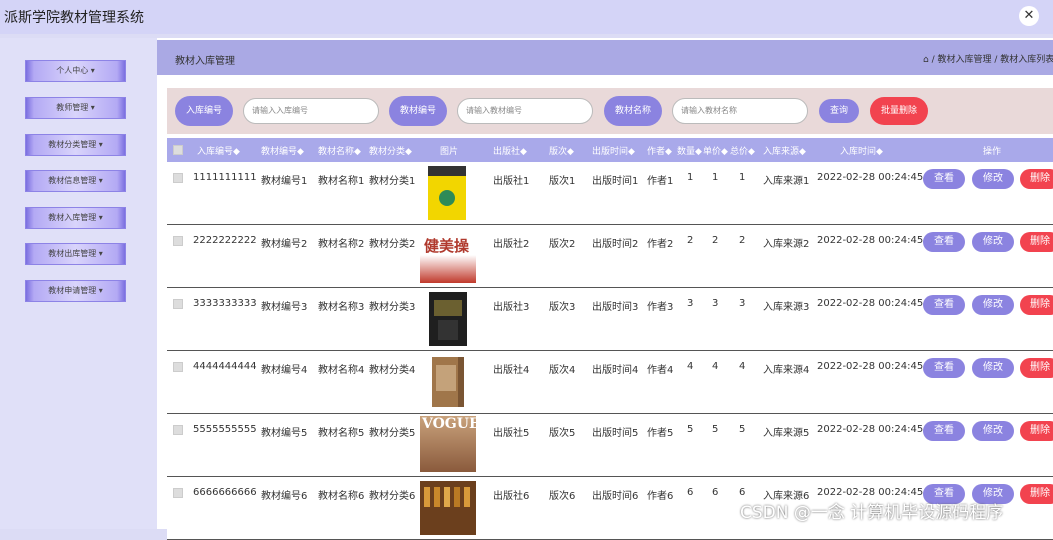 The height and width of the screenshot is (540, 1053). Describe the element at coordinates (690, 303) in the screenshot. I see `cell-quantity: 3` at that location.